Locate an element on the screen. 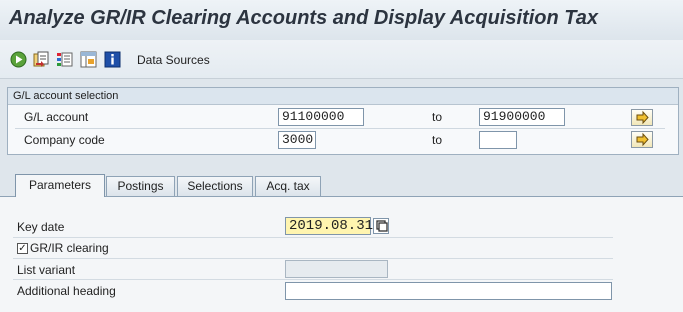 The image size is (683, 312). company-code-to-input is located at coordinates (498, 140).